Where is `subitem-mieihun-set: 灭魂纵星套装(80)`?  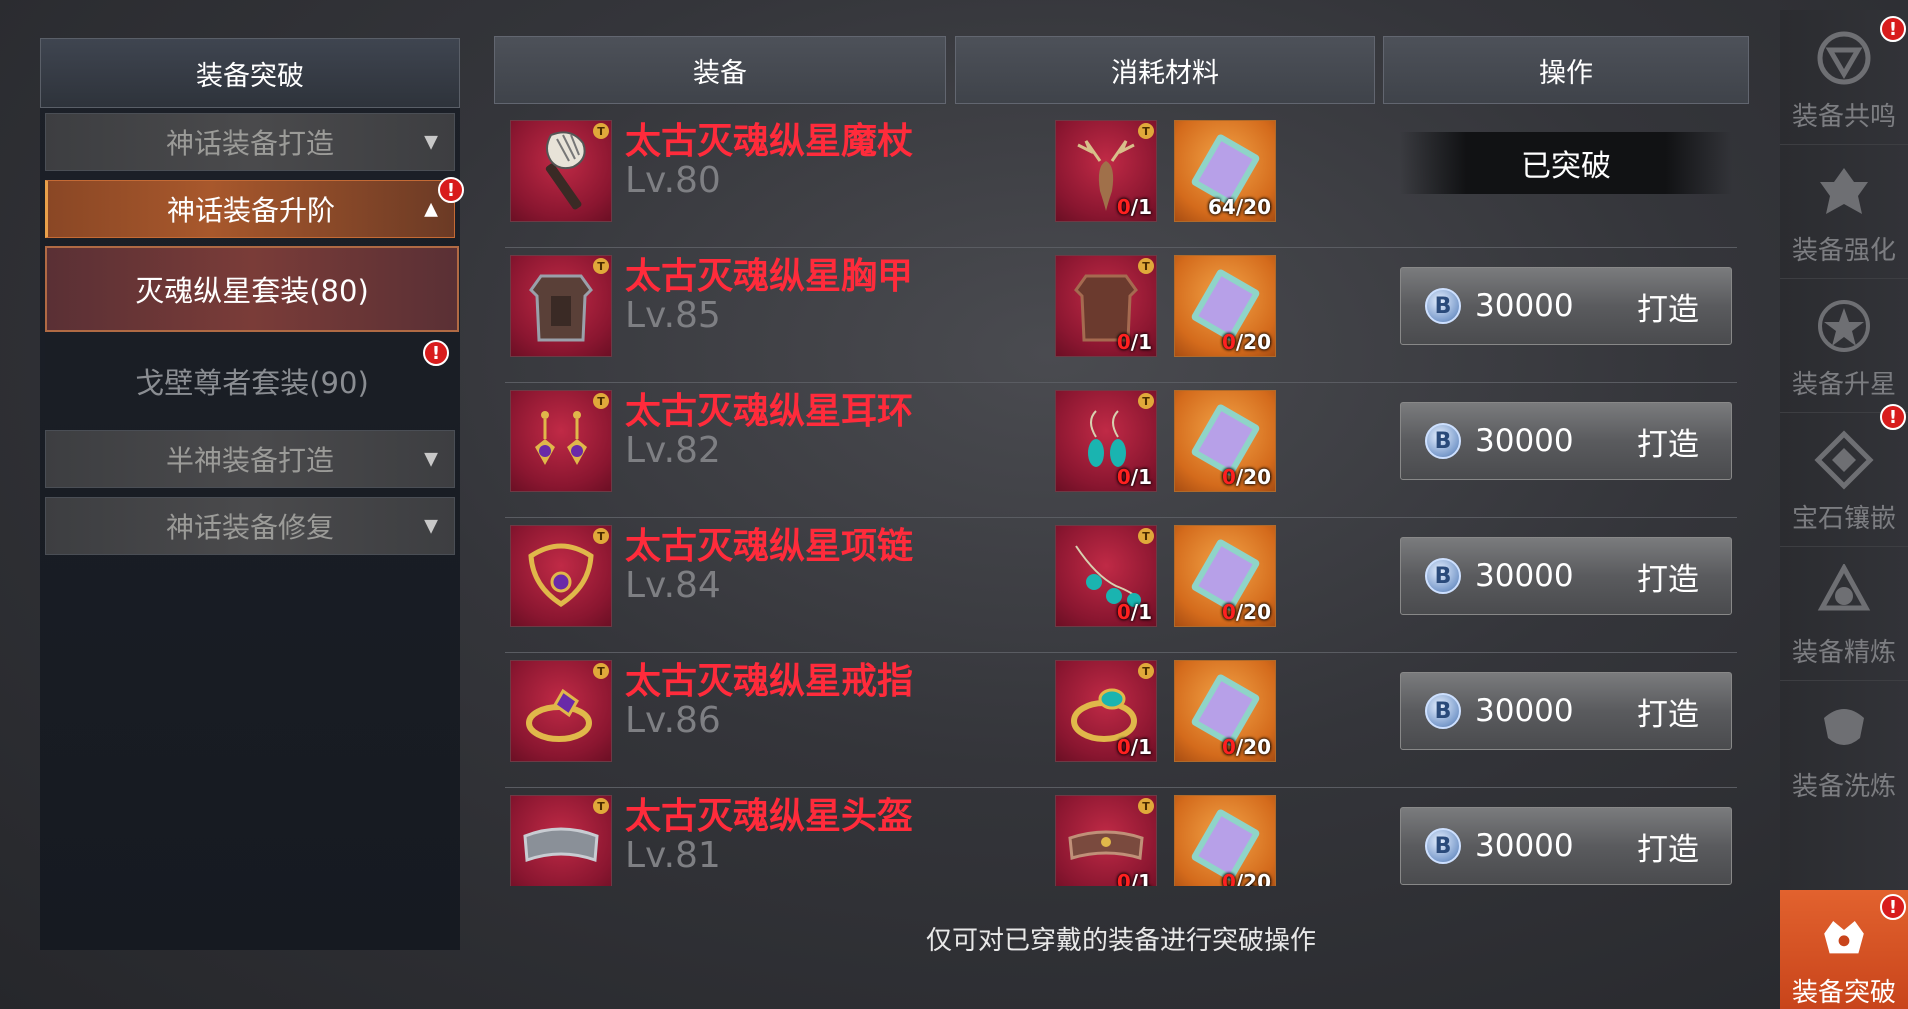
subitem-mieihun-set: 灭魂纵星套装(80) is located at coordinates (252, 289).